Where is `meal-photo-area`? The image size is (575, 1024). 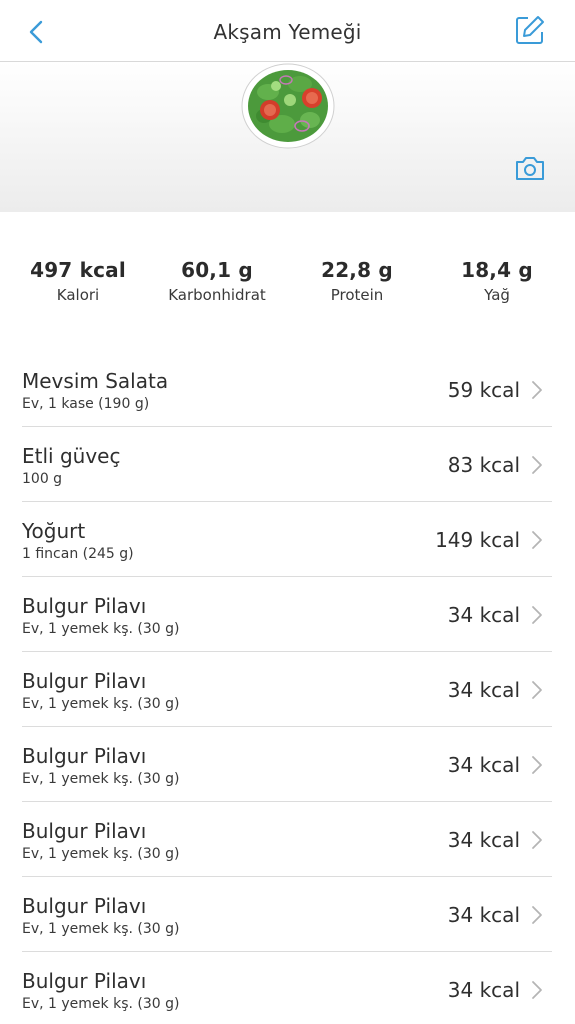 meal-photo-area is located at coordinates (287, 137).